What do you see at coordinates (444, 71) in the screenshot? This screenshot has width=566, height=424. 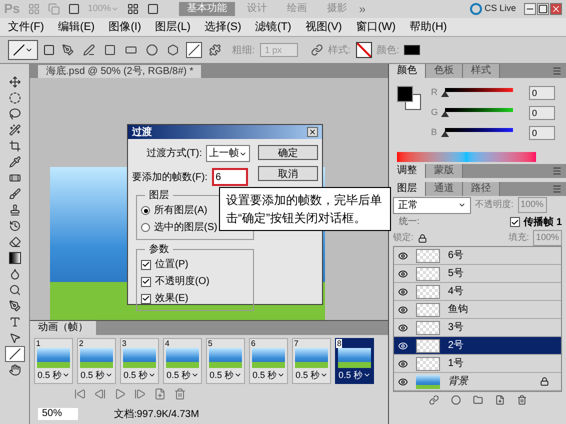 I see `panel-tab: 色板` at bounding box center [444, 71].